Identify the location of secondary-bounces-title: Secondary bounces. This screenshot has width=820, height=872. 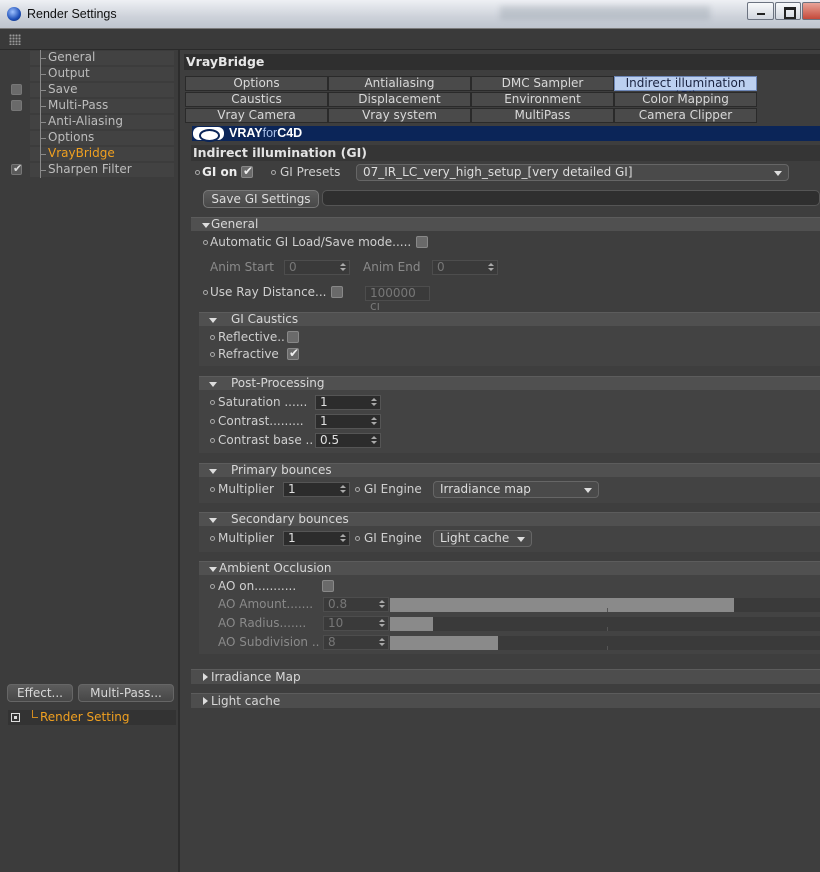
(290, 519).